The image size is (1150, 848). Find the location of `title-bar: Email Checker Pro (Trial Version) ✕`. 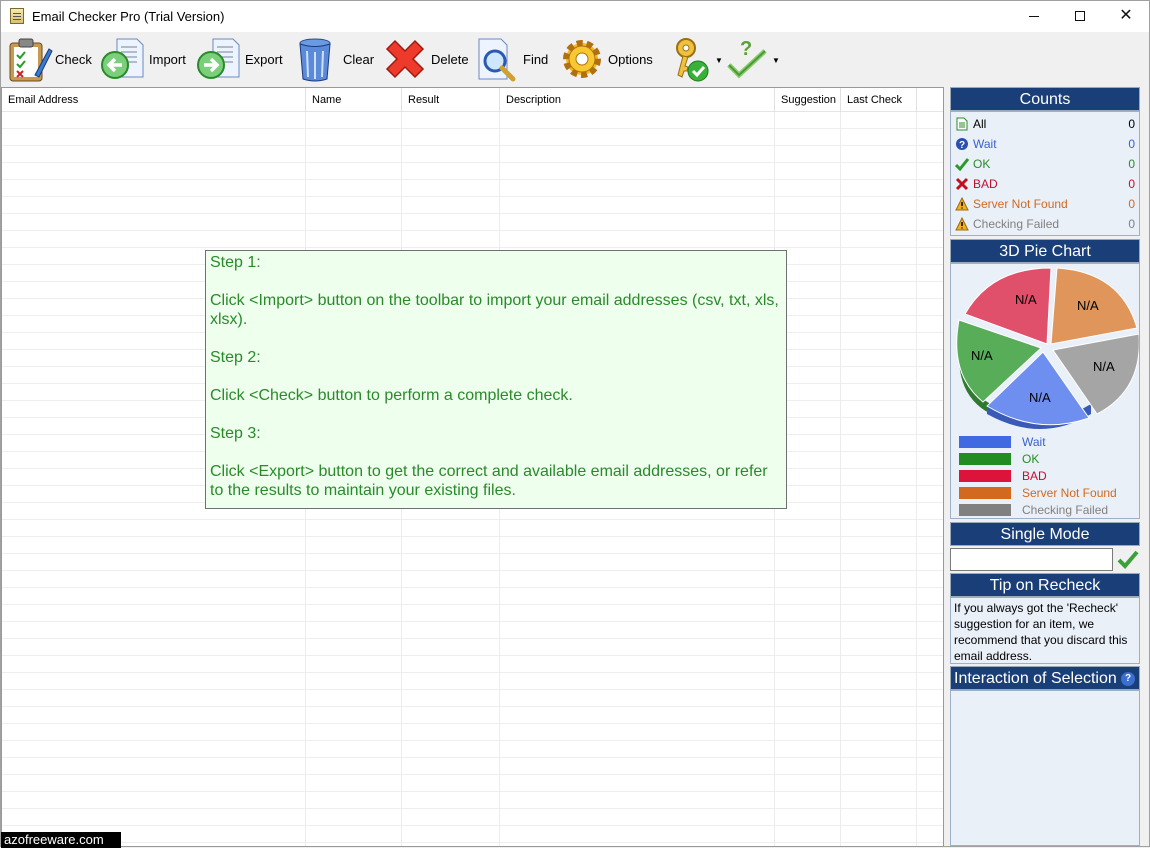

title-bar: Email Checker Pro (Trial Version) ✕ is located at coordinates (575, 16).